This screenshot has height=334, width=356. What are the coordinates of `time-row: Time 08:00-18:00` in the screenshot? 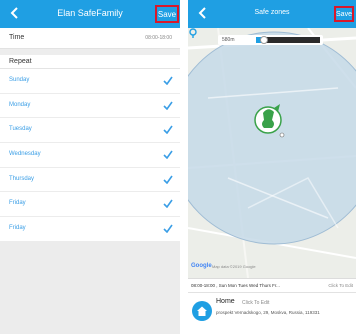 It's located at (90, 38).